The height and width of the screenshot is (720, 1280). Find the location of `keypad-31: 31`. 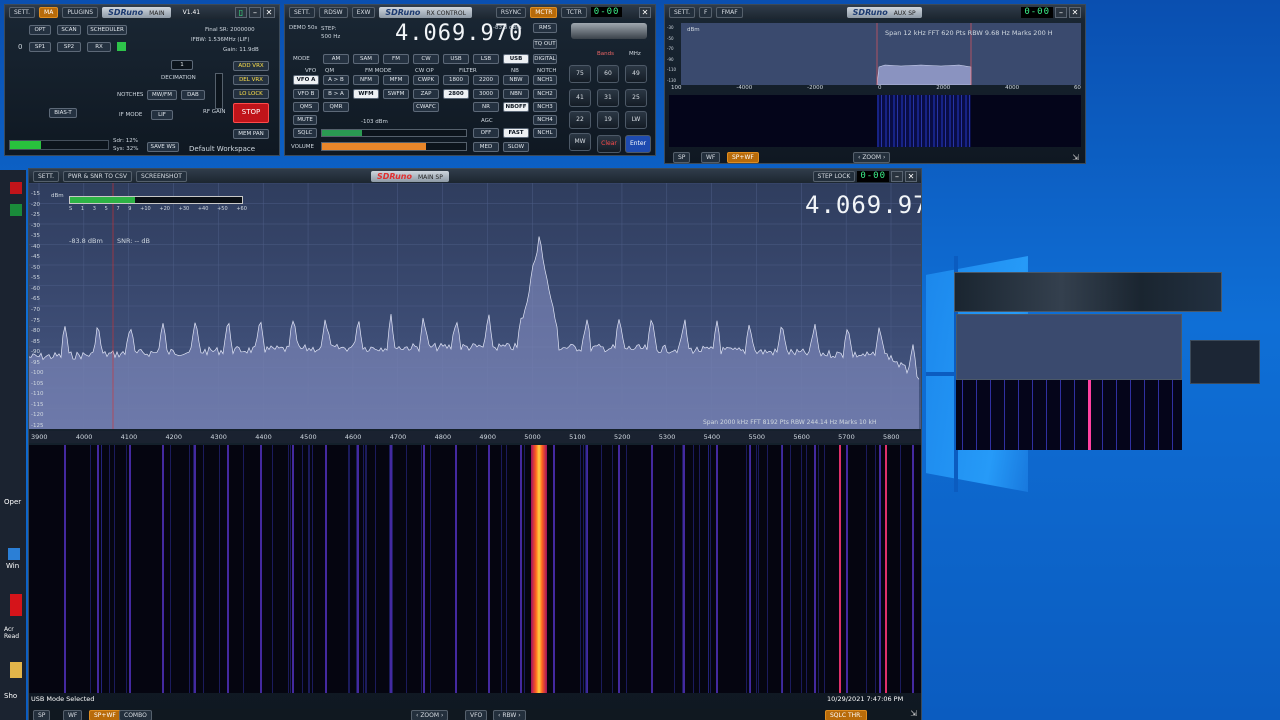

keypad-31: 31 is located at coordinates (608, 98).